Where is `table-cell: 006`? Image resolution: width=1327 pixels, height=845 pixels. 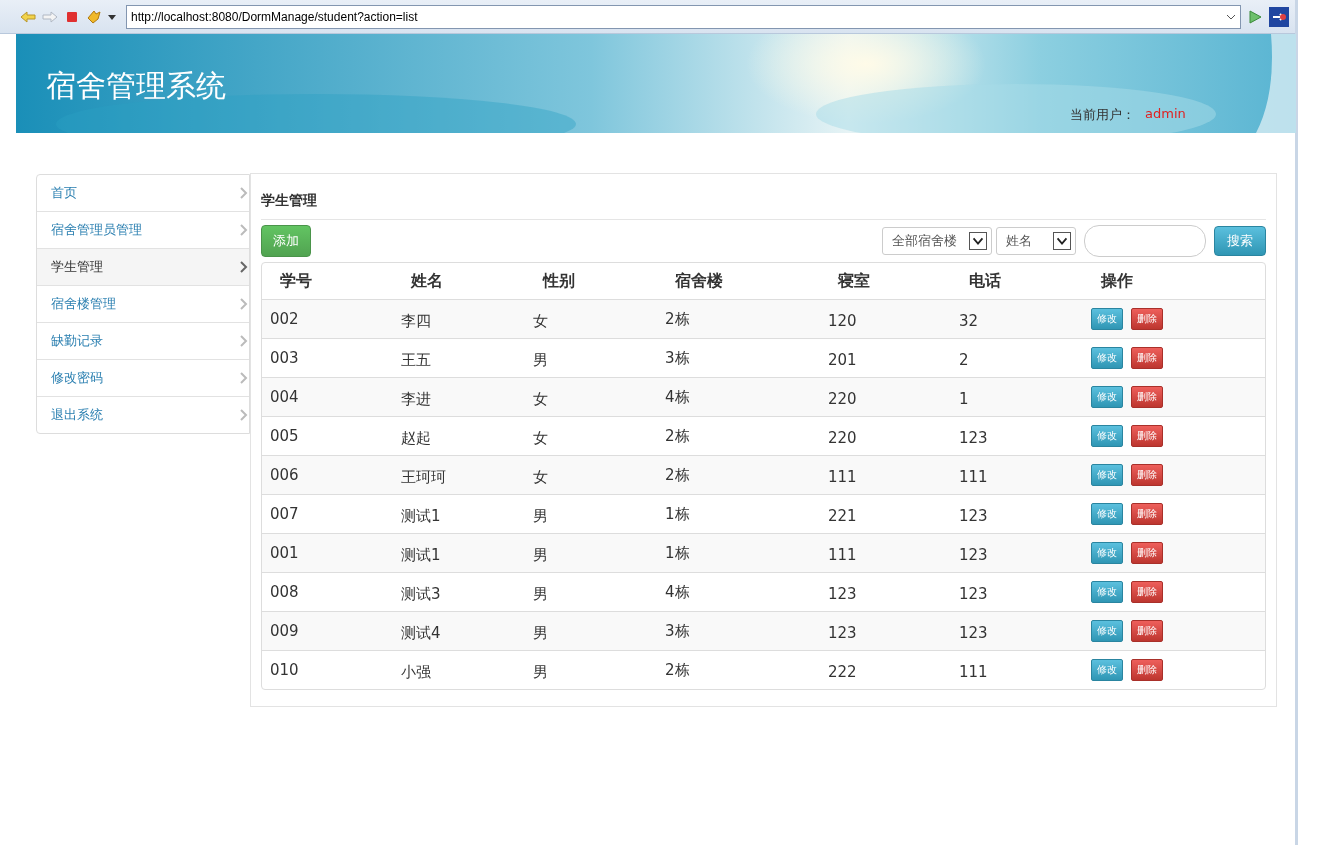 table-cell: 006 is located at coordinates (284, 475).